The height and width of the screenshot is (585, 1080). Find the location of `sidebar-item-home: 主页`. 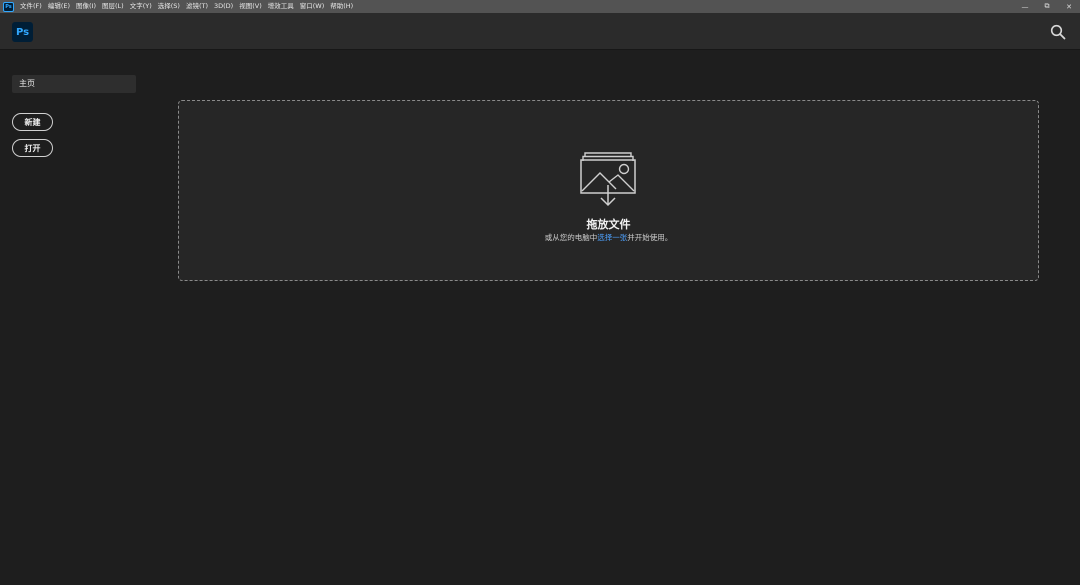

sidebar-item-home: 主页 is located at coordinates (74, 84).